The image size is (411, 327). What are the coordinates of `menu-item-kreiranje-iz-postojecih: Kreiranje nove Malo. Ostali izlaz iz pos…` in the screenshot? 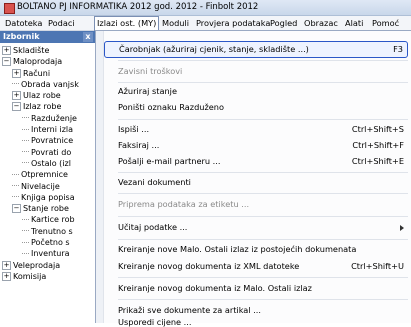 It's located at (256, 249).